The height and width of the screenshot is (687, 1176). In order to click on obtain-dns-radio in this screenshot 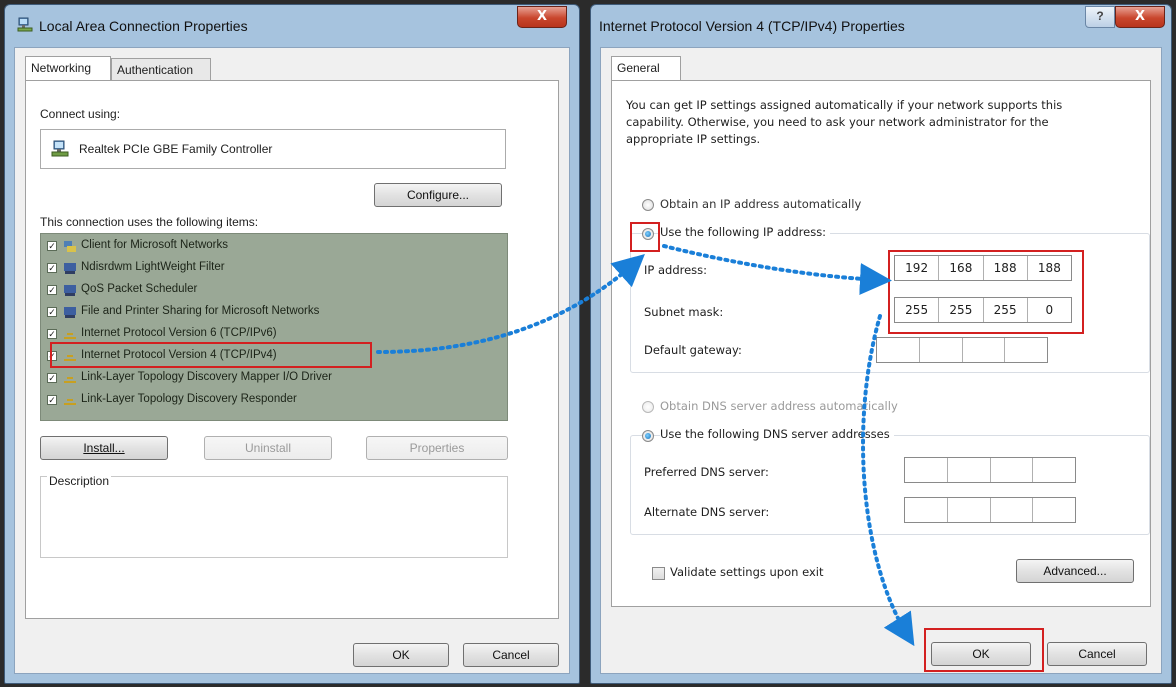, I will do `click(648, 407)`.